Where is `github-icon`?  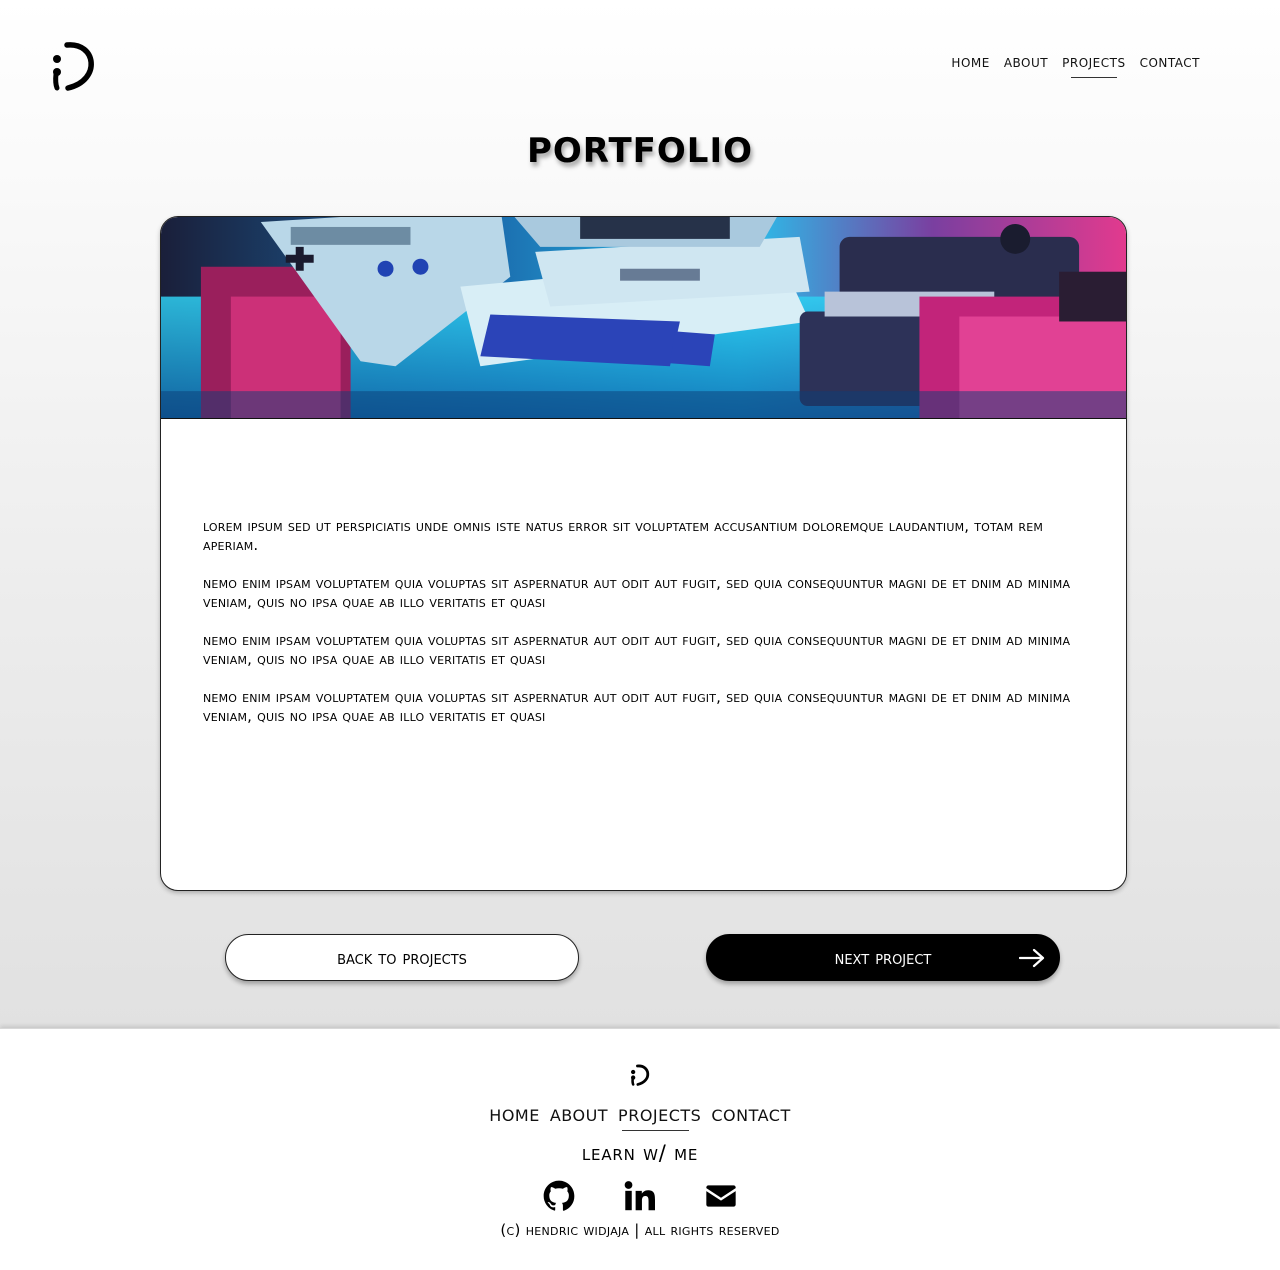
github-icon is located at coordinates (559, 1196).